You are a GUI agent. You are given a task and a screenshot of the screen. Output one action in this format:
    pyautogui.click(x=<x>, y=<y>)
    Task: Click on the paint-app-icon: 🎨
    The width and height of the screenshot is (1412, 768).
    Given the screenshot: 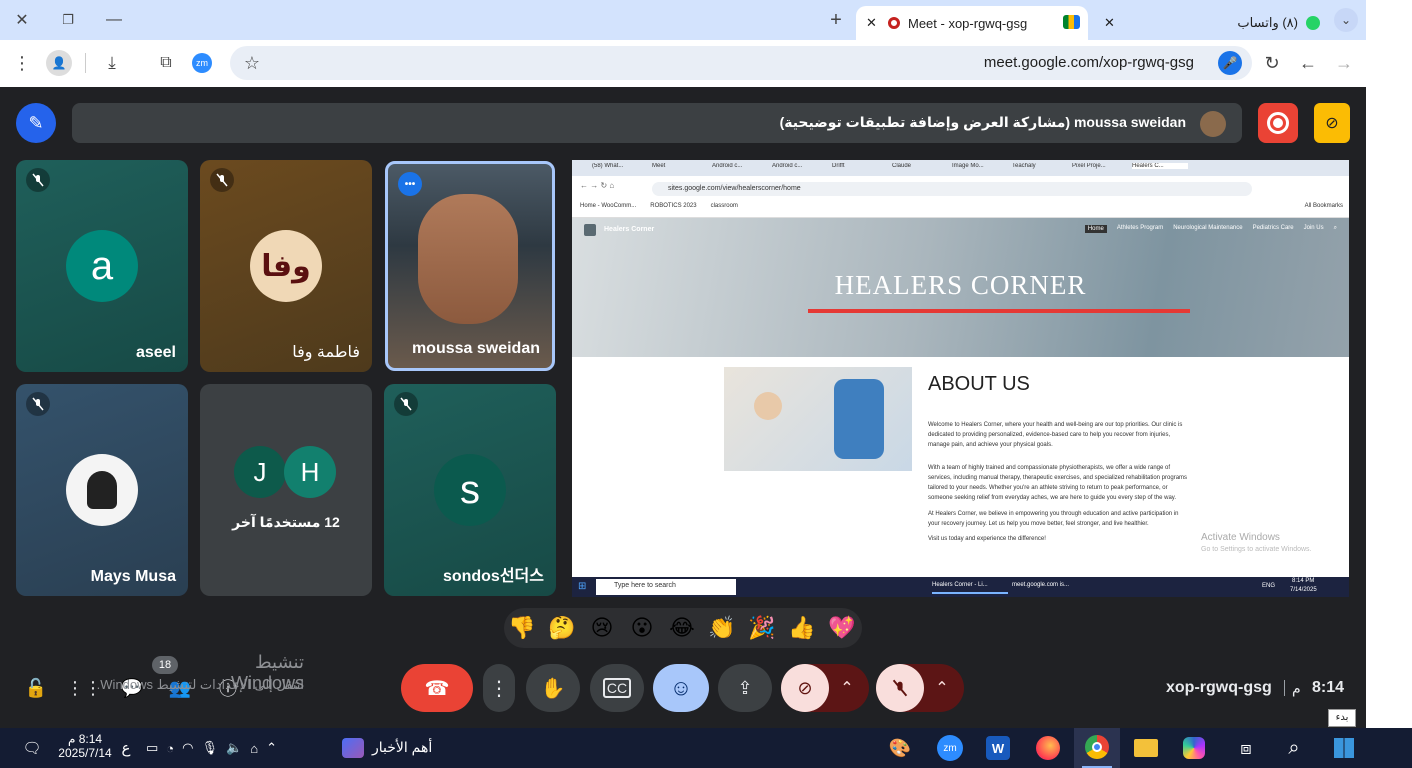 What is the action you would take?
    pyautogui.click(x=900, y=748)
    